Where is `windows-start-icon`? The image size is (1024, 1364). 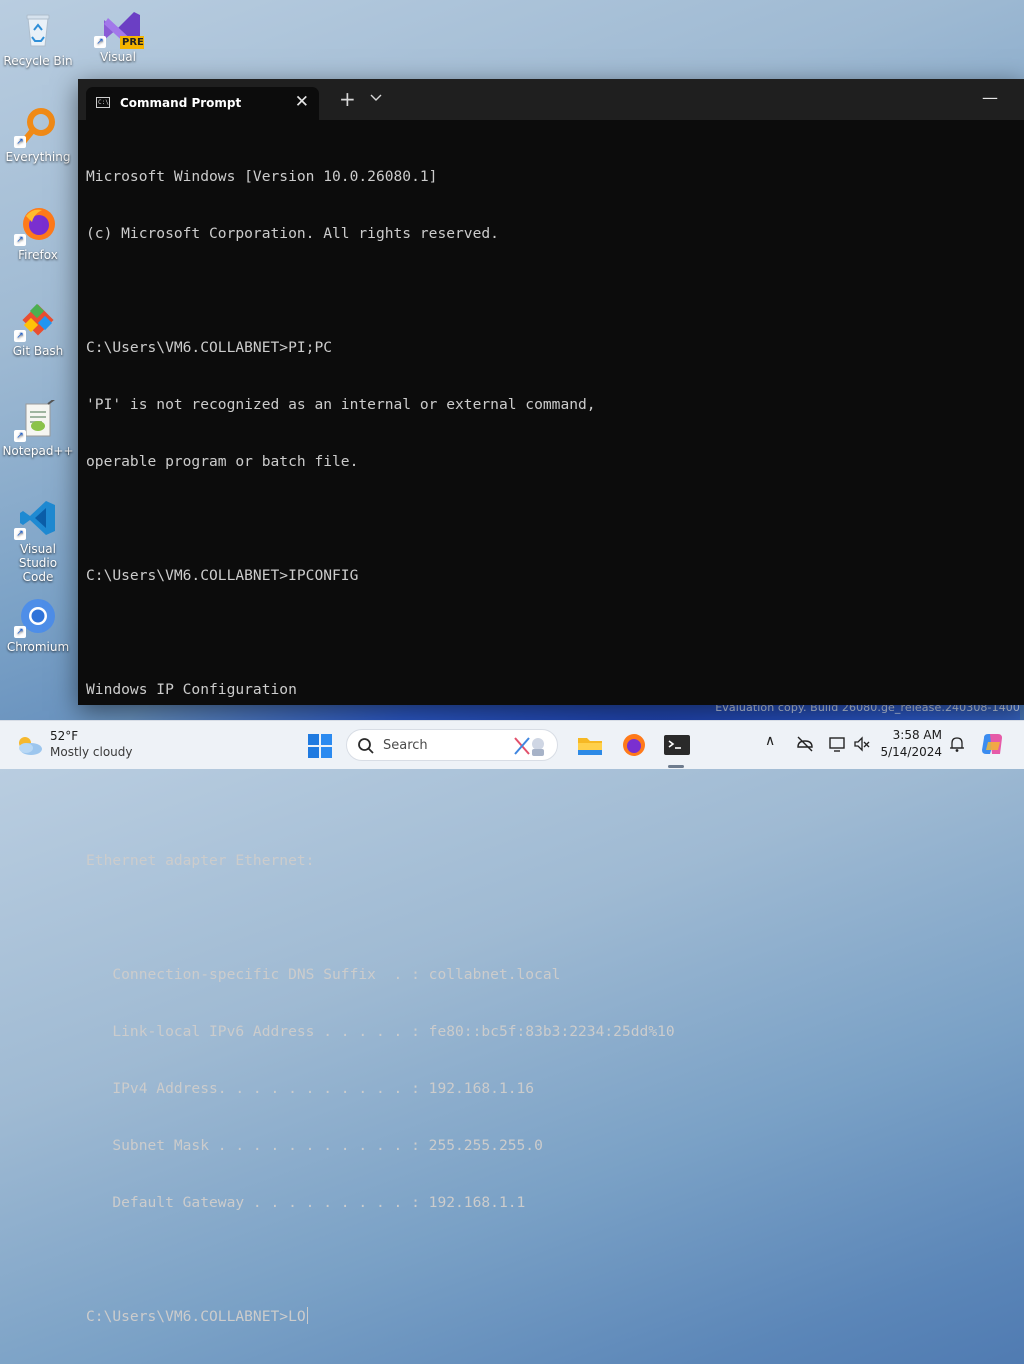
windows-start-icon is located at coordinates (320, 746).